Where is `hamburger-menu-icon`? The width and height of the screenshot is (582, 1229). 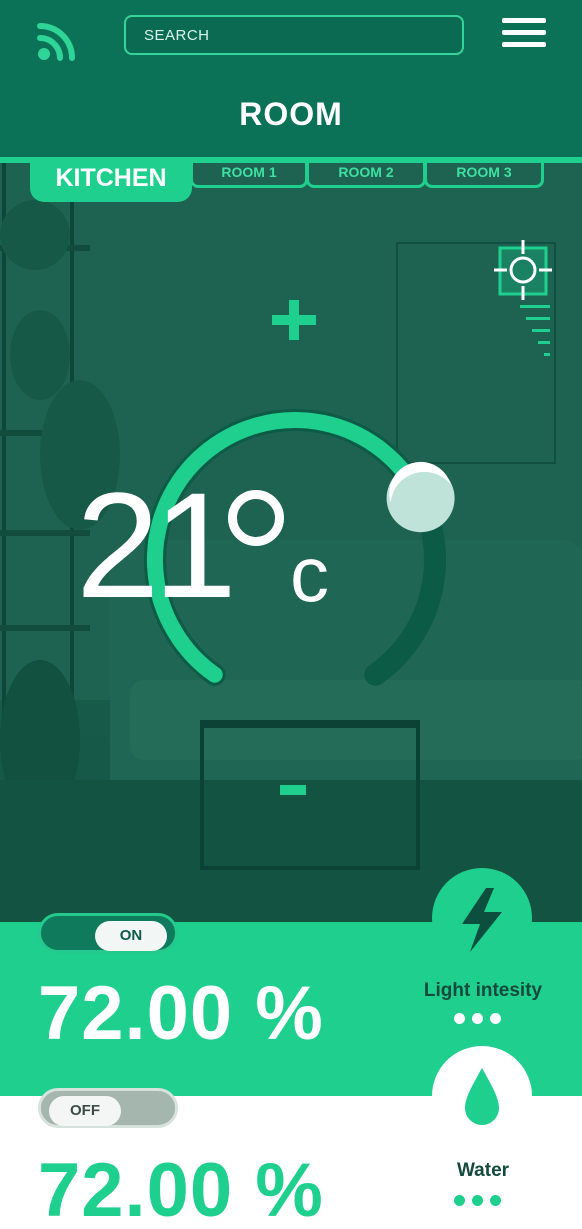
hamburger-menu-icon is located at coordinates (524, 35).